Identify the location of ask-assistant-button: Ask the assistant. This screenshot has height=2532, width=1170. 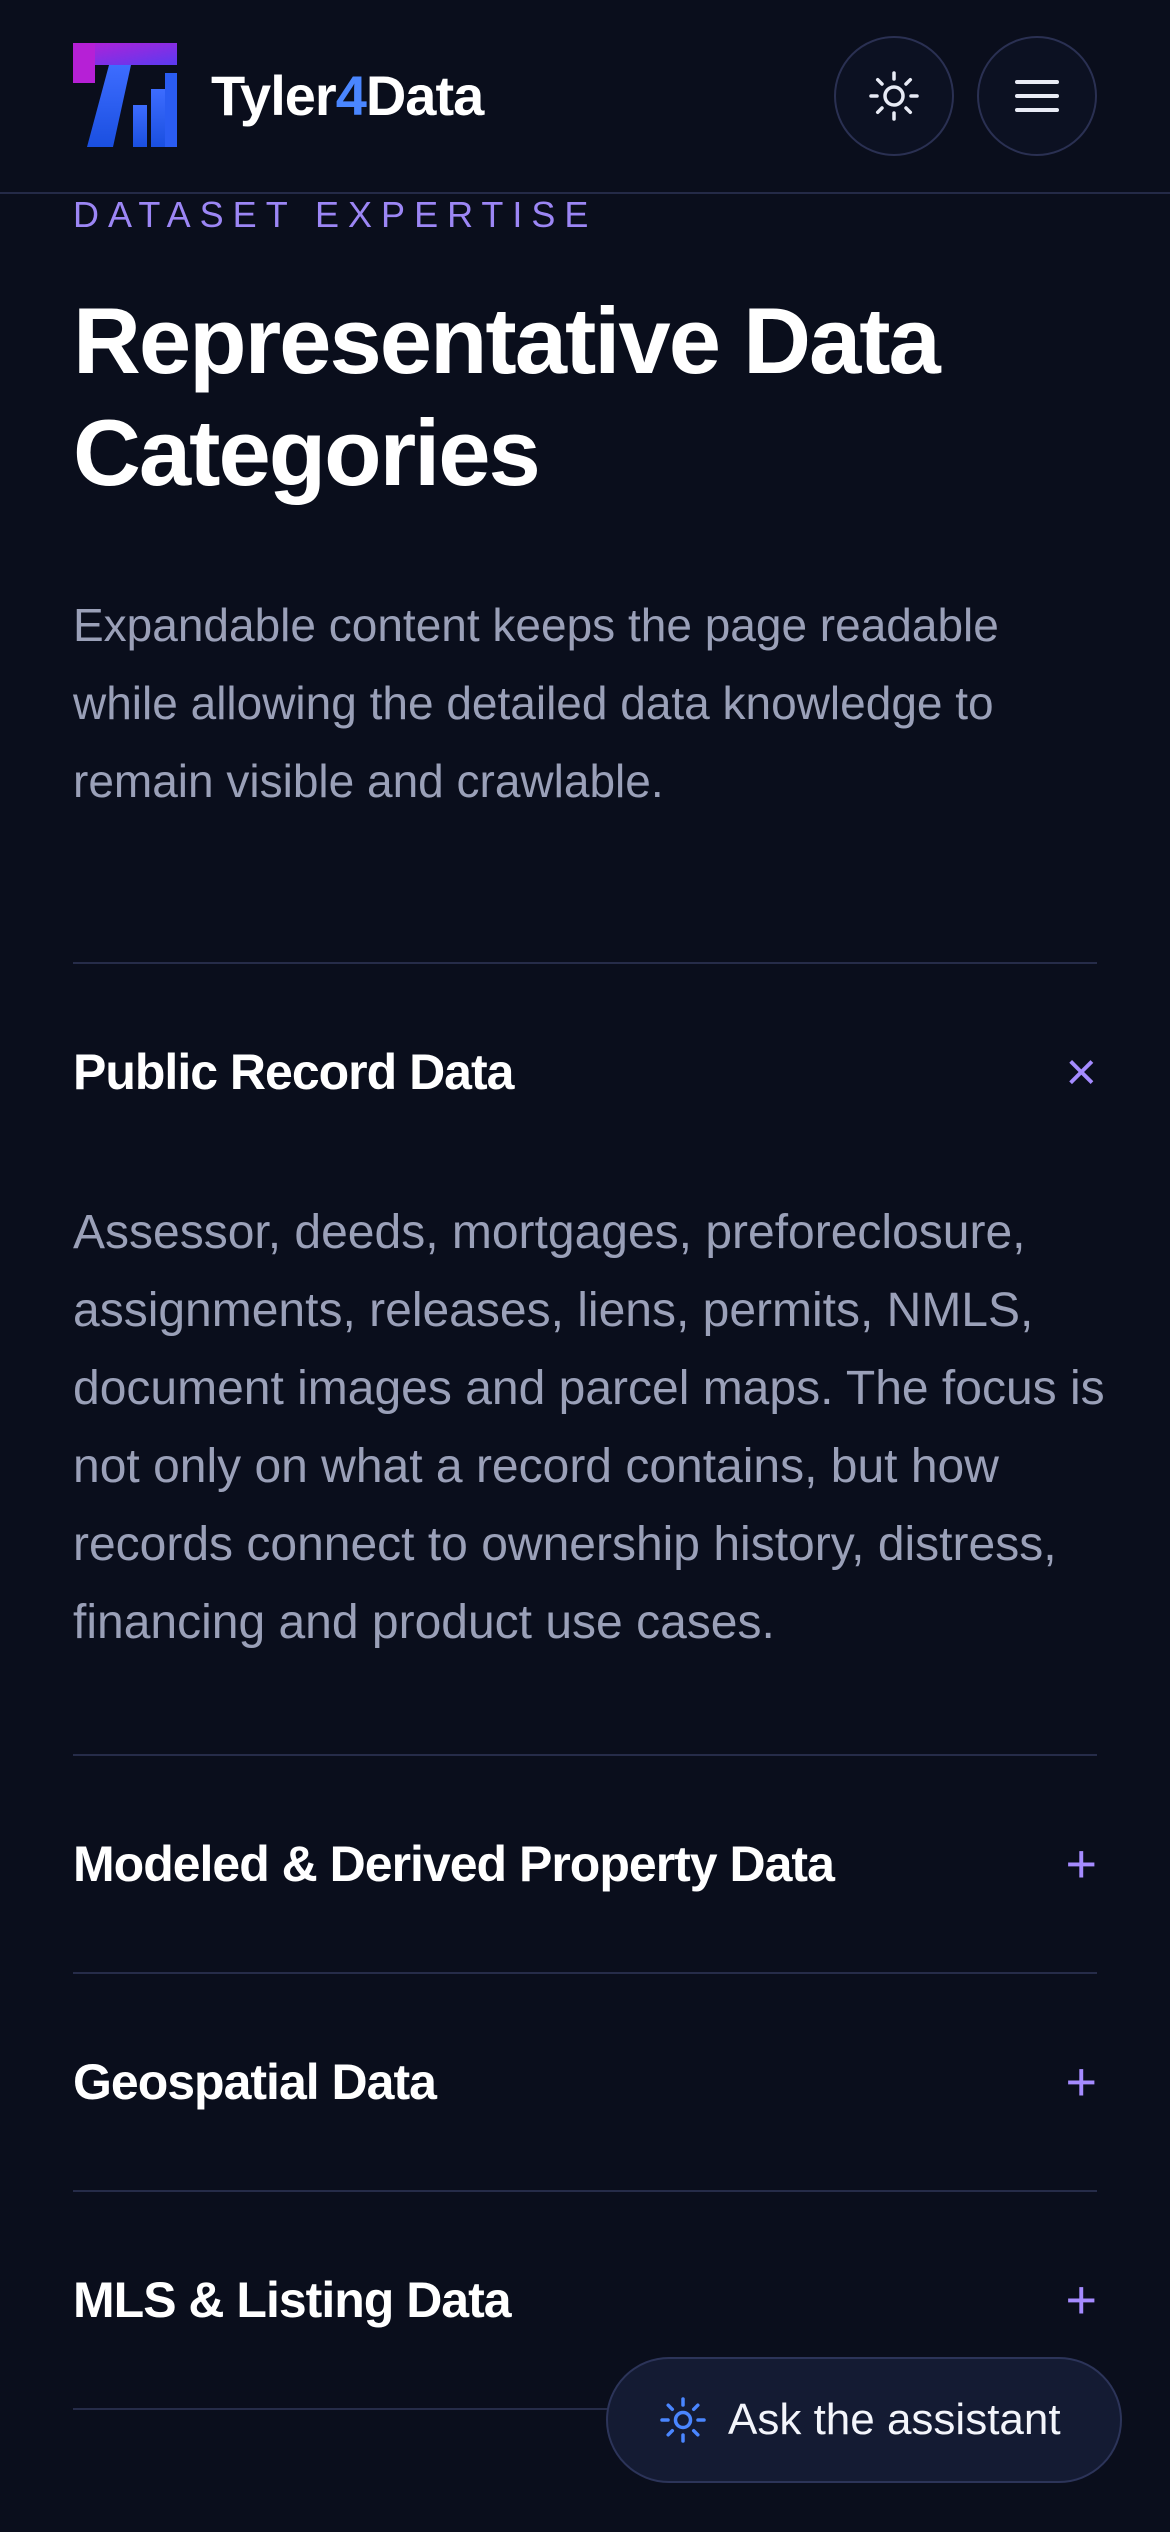
(864, 2420).